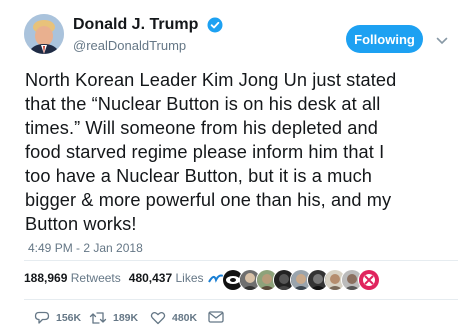 This screenshot has width=474, height=335. What do you see at coordinates (216, 317) in the screenshot?
I see `envelope-icon` at bounding box center [216, 317].